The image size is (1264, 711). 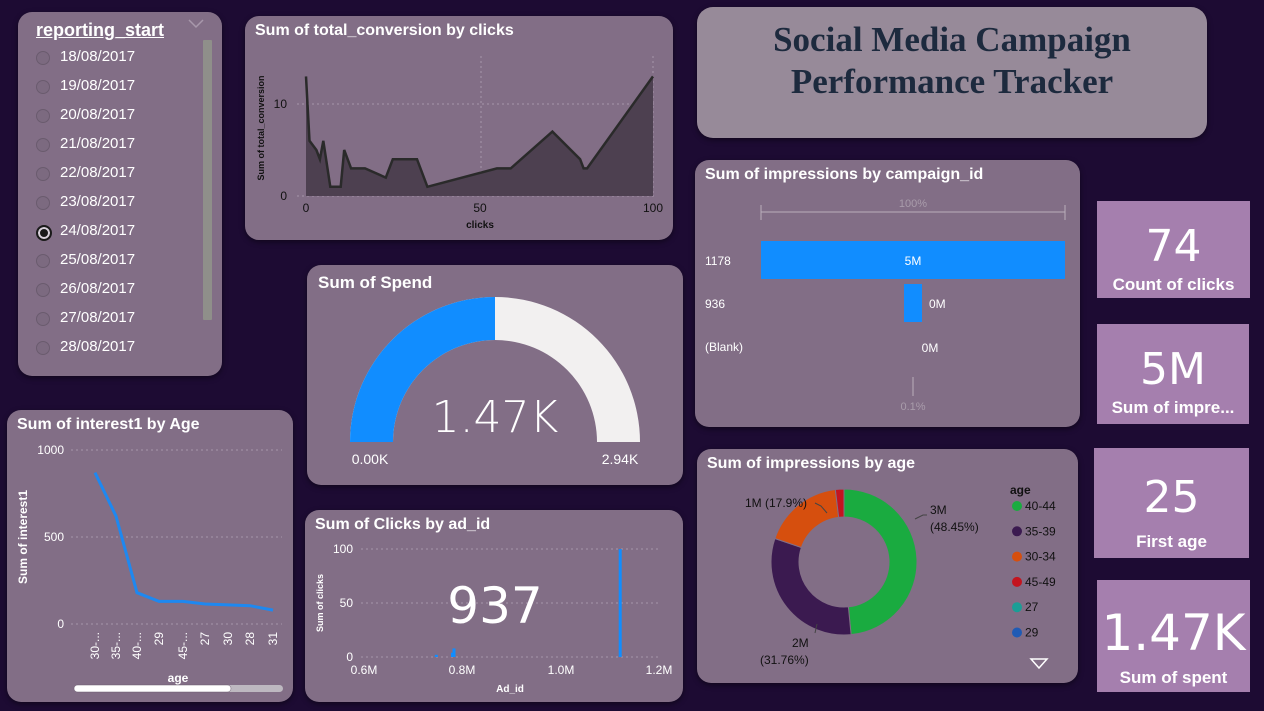 What do you see at coordinates (273, 639) in the screenshot?
I see `x-tick-label: 31` at bounding box center [273, 639].